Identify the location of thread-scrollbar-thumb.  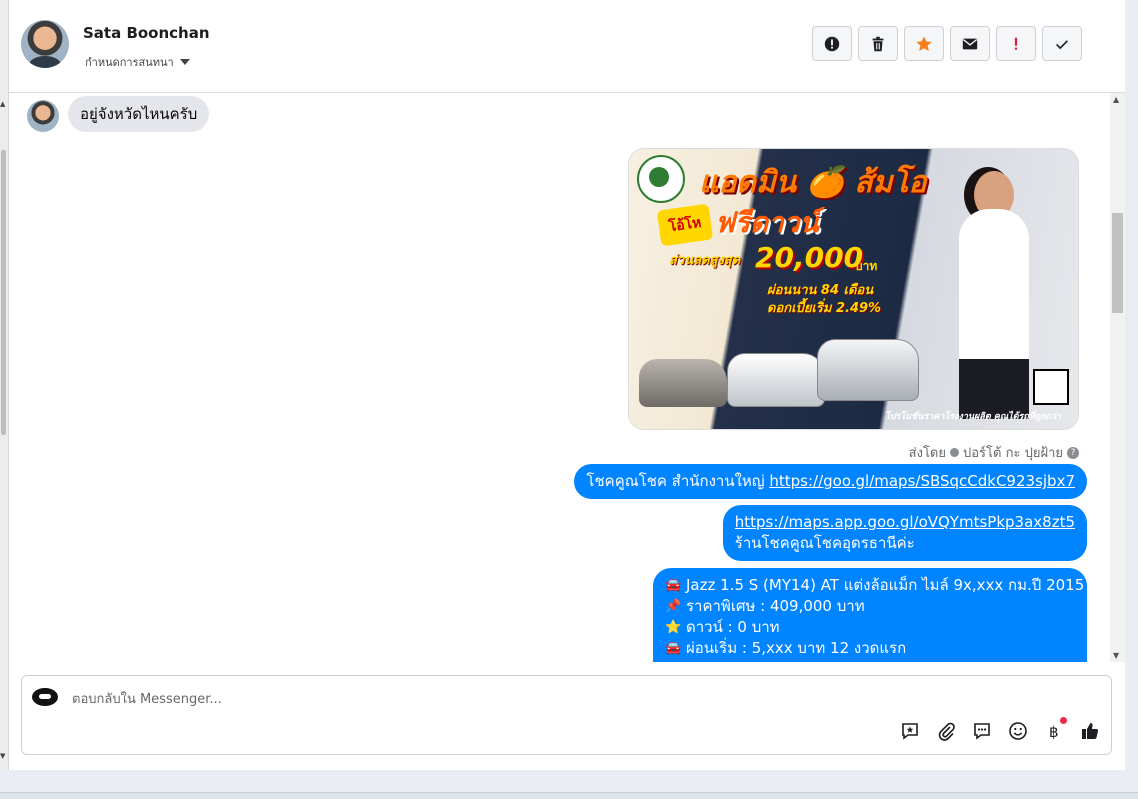
(1117, 263).